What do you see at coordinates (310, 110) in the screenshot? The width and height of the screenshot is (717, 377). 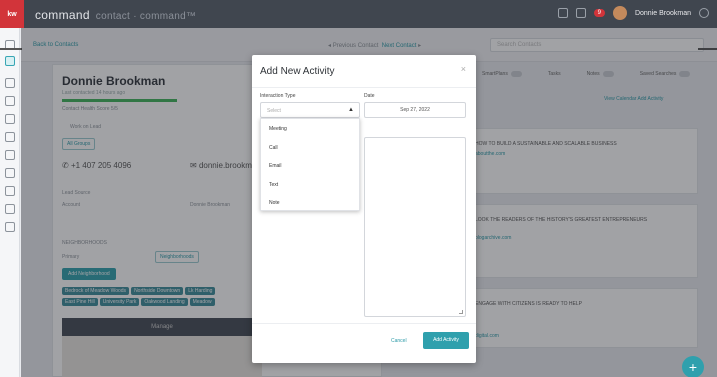 I see `interaction-type-select: Select ▲` at bounding box center [310, 110].